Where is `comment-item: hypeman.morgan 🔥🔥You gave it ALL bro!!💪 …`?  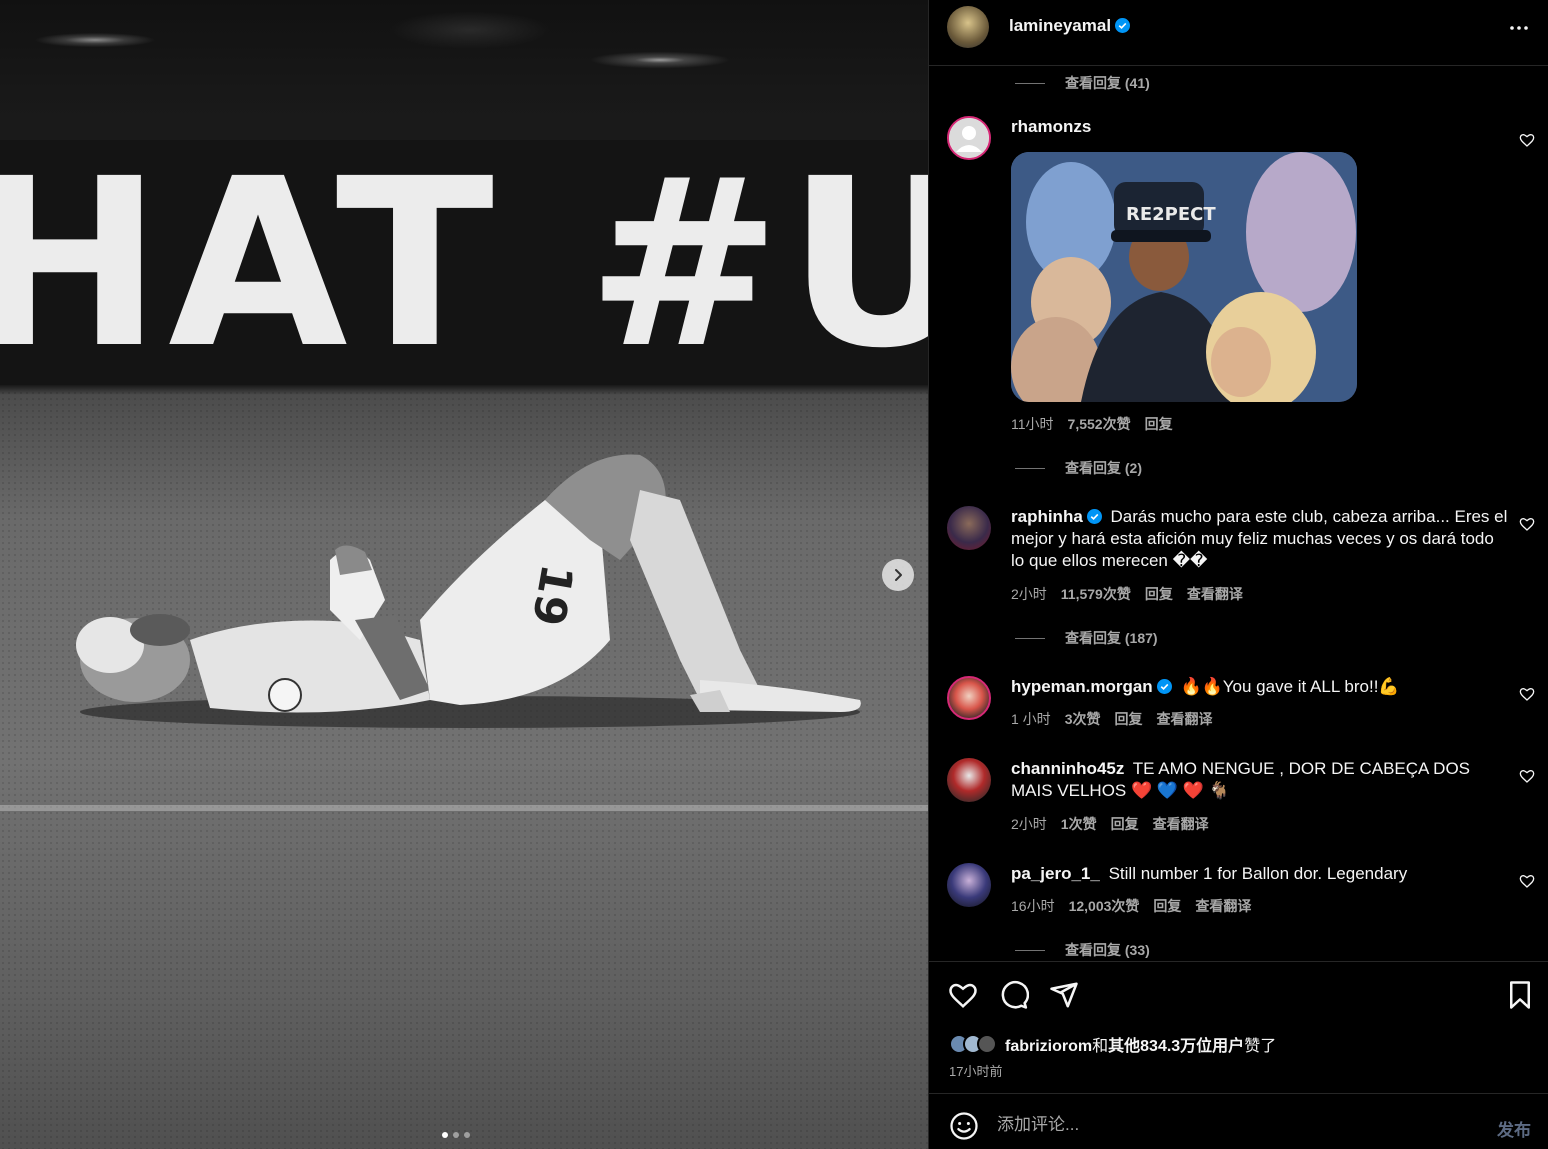
comment-item: hypeman.morgan 🔥🔥You gave it ALL bro!!💪 … is located at coordinates (1238, 706).